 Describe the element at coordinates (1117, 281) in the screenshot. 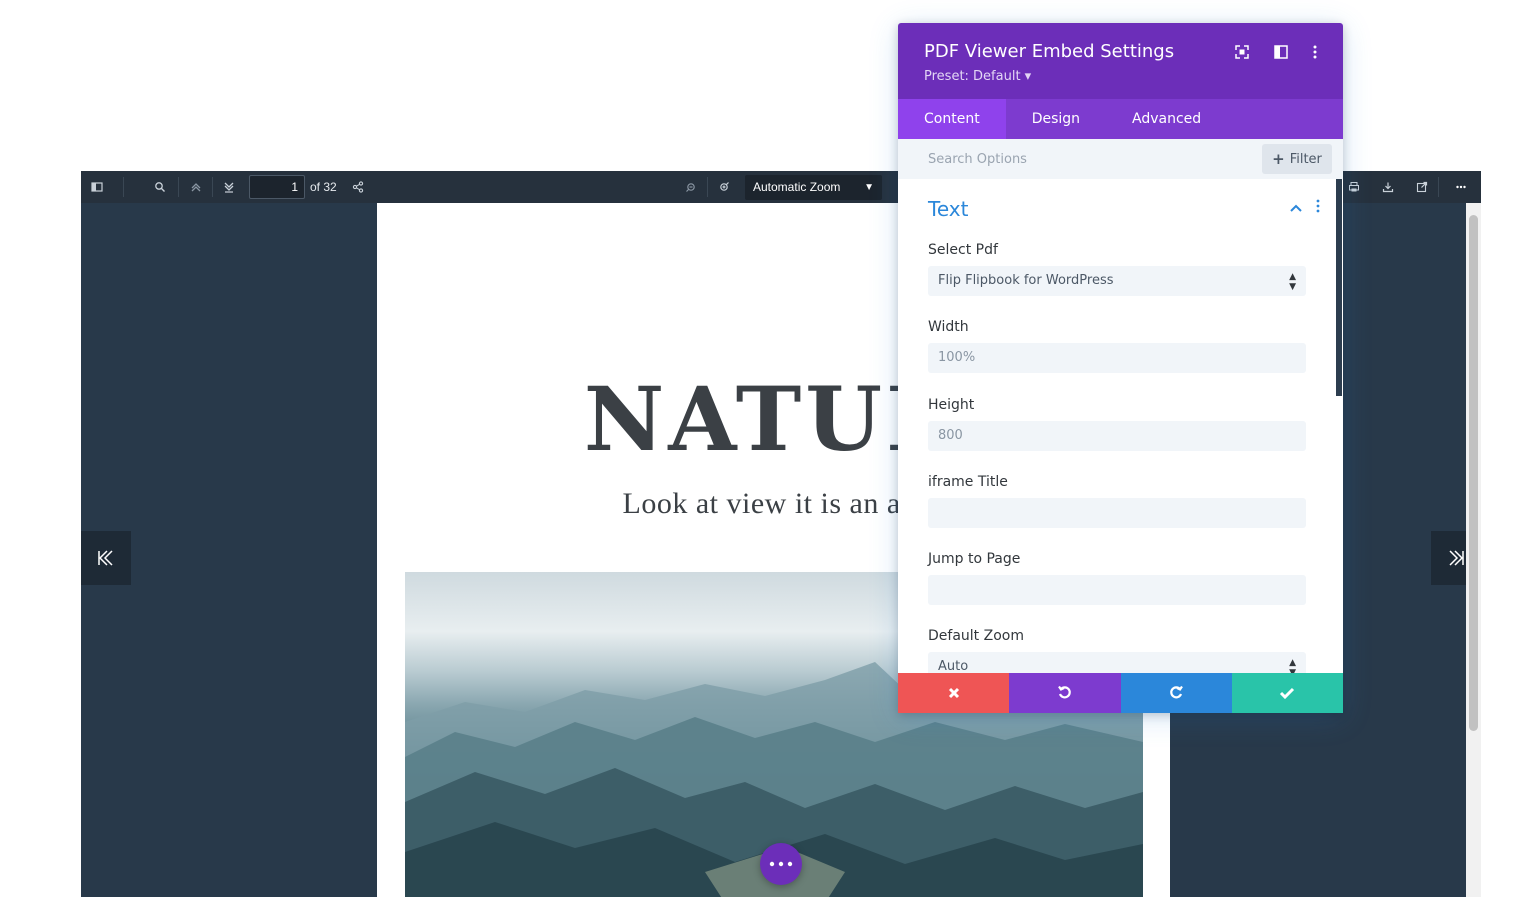

I see `select-pdf-dropdown: Flip Flipbook for WordPress ▲ ▼` at that location.